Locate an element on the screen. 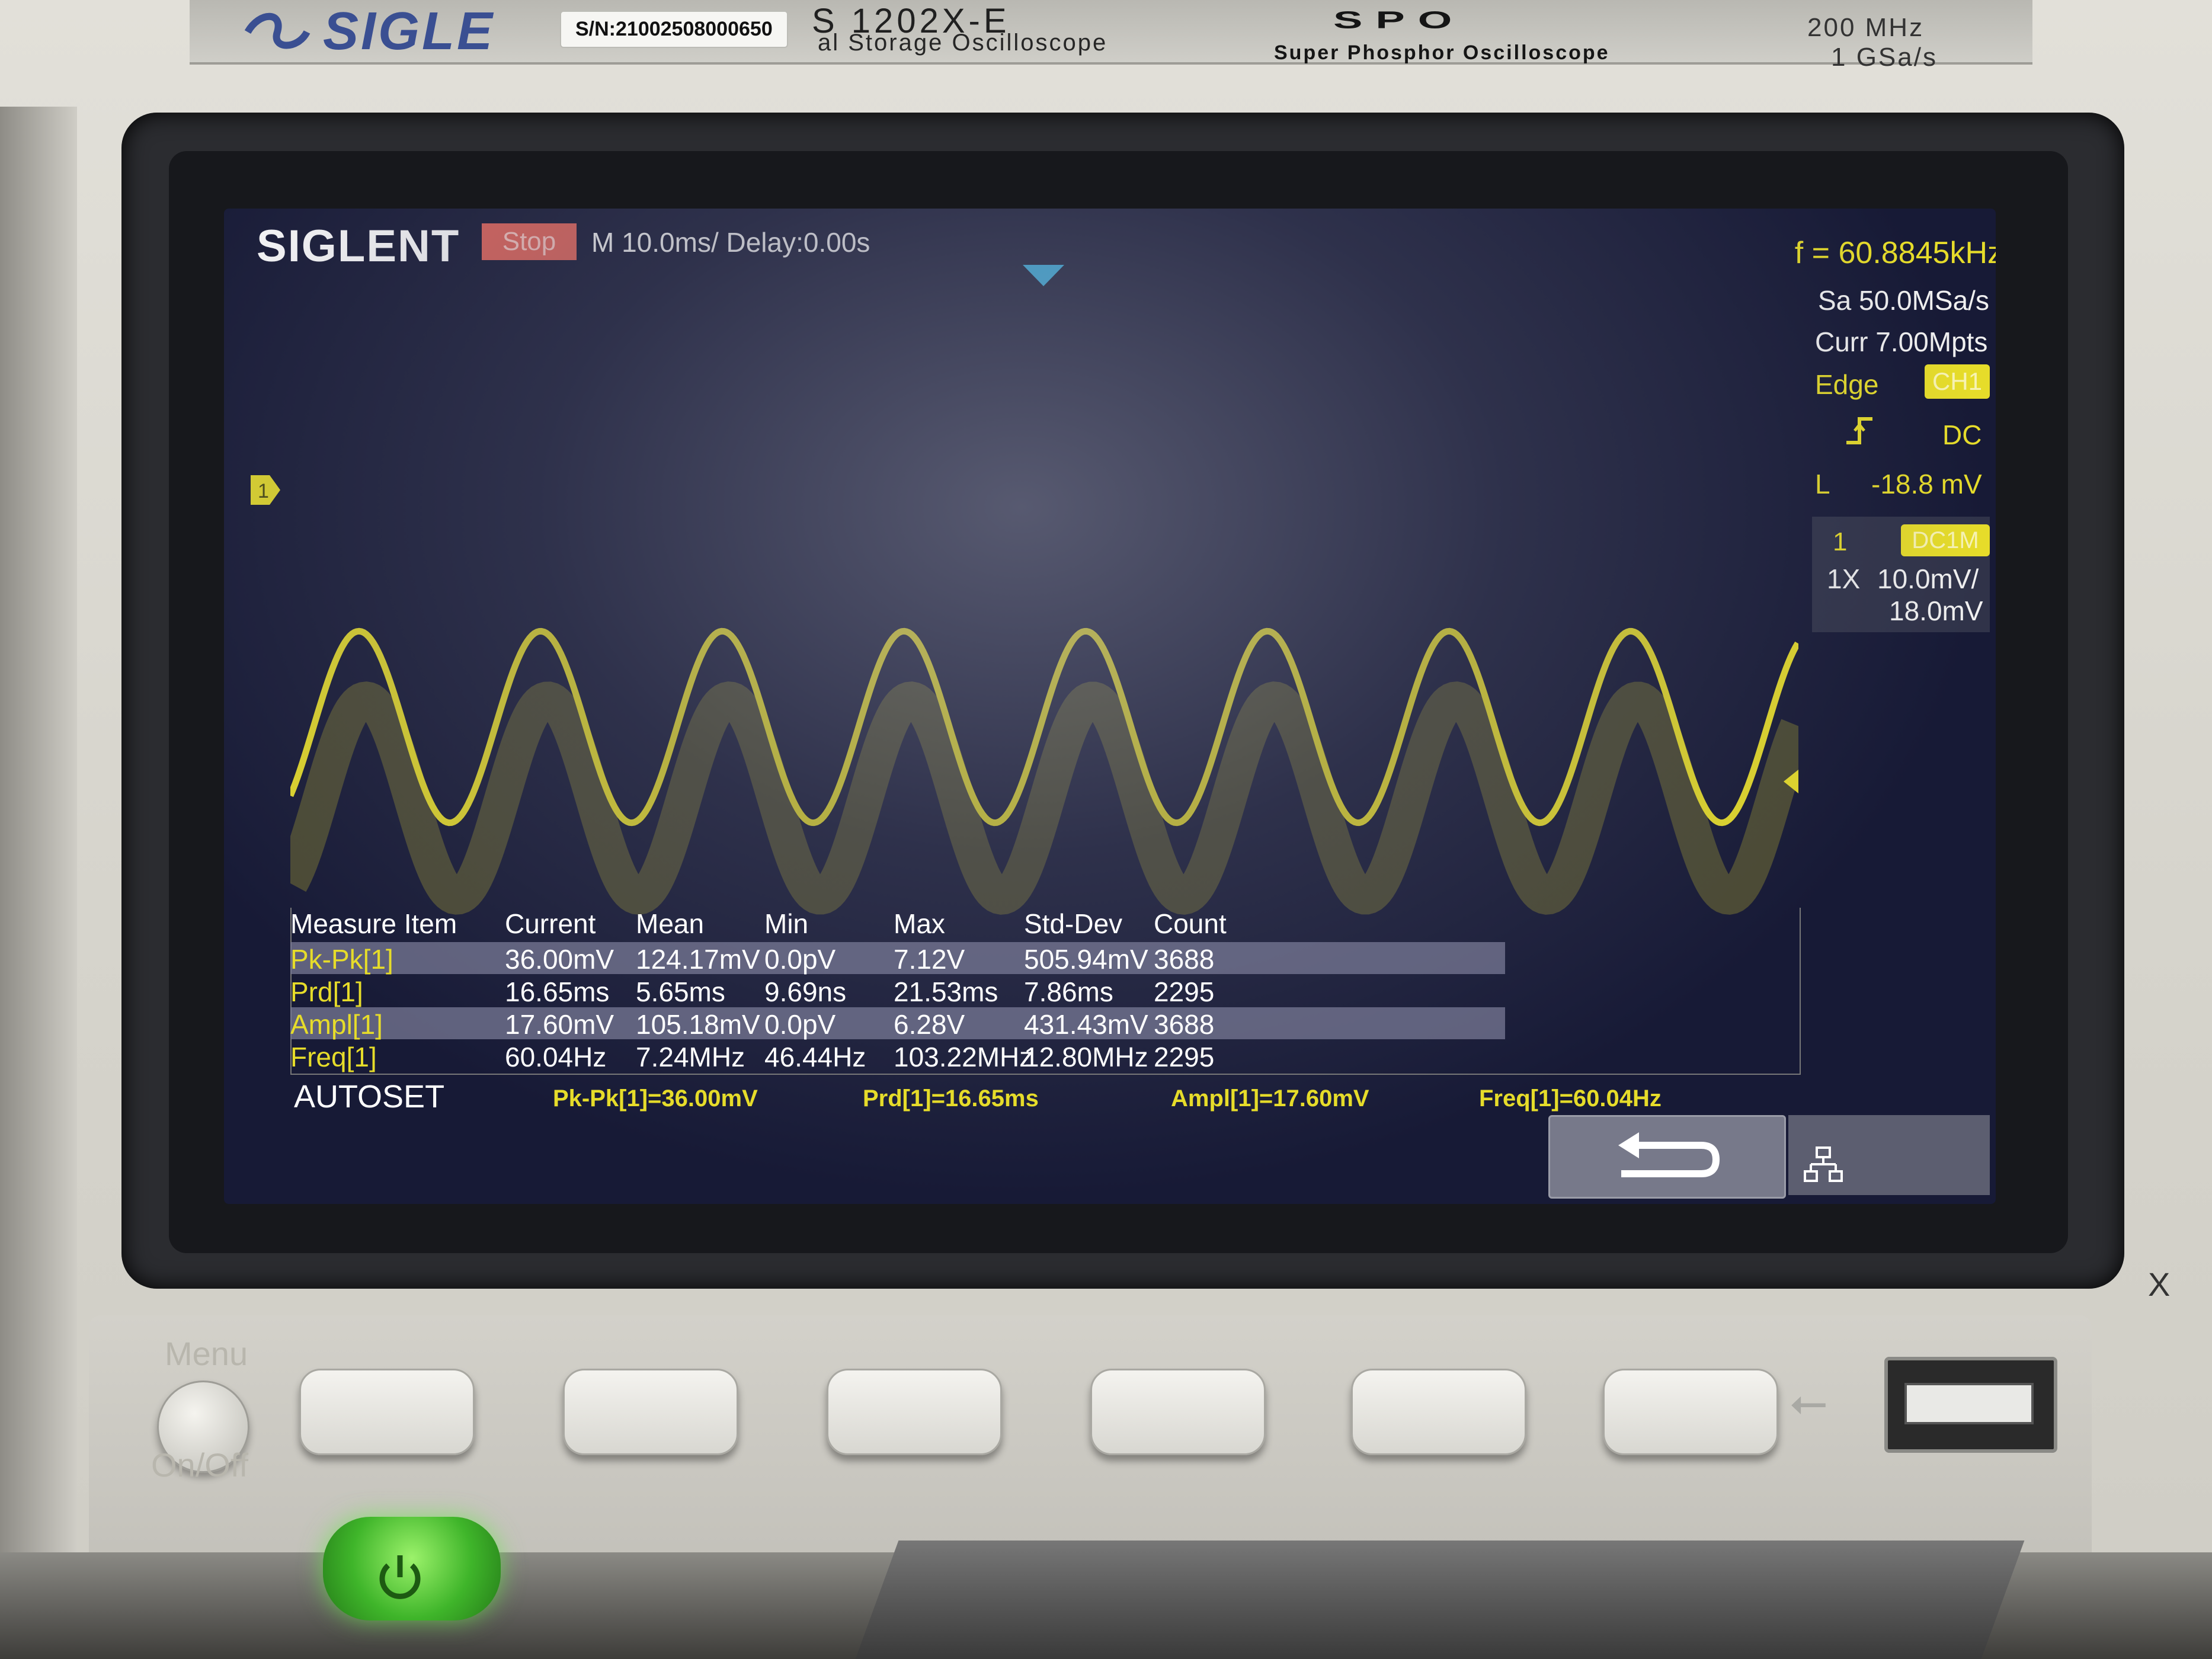  measurement-value: 12.80MHz is located at coordinates (1086, 1057).